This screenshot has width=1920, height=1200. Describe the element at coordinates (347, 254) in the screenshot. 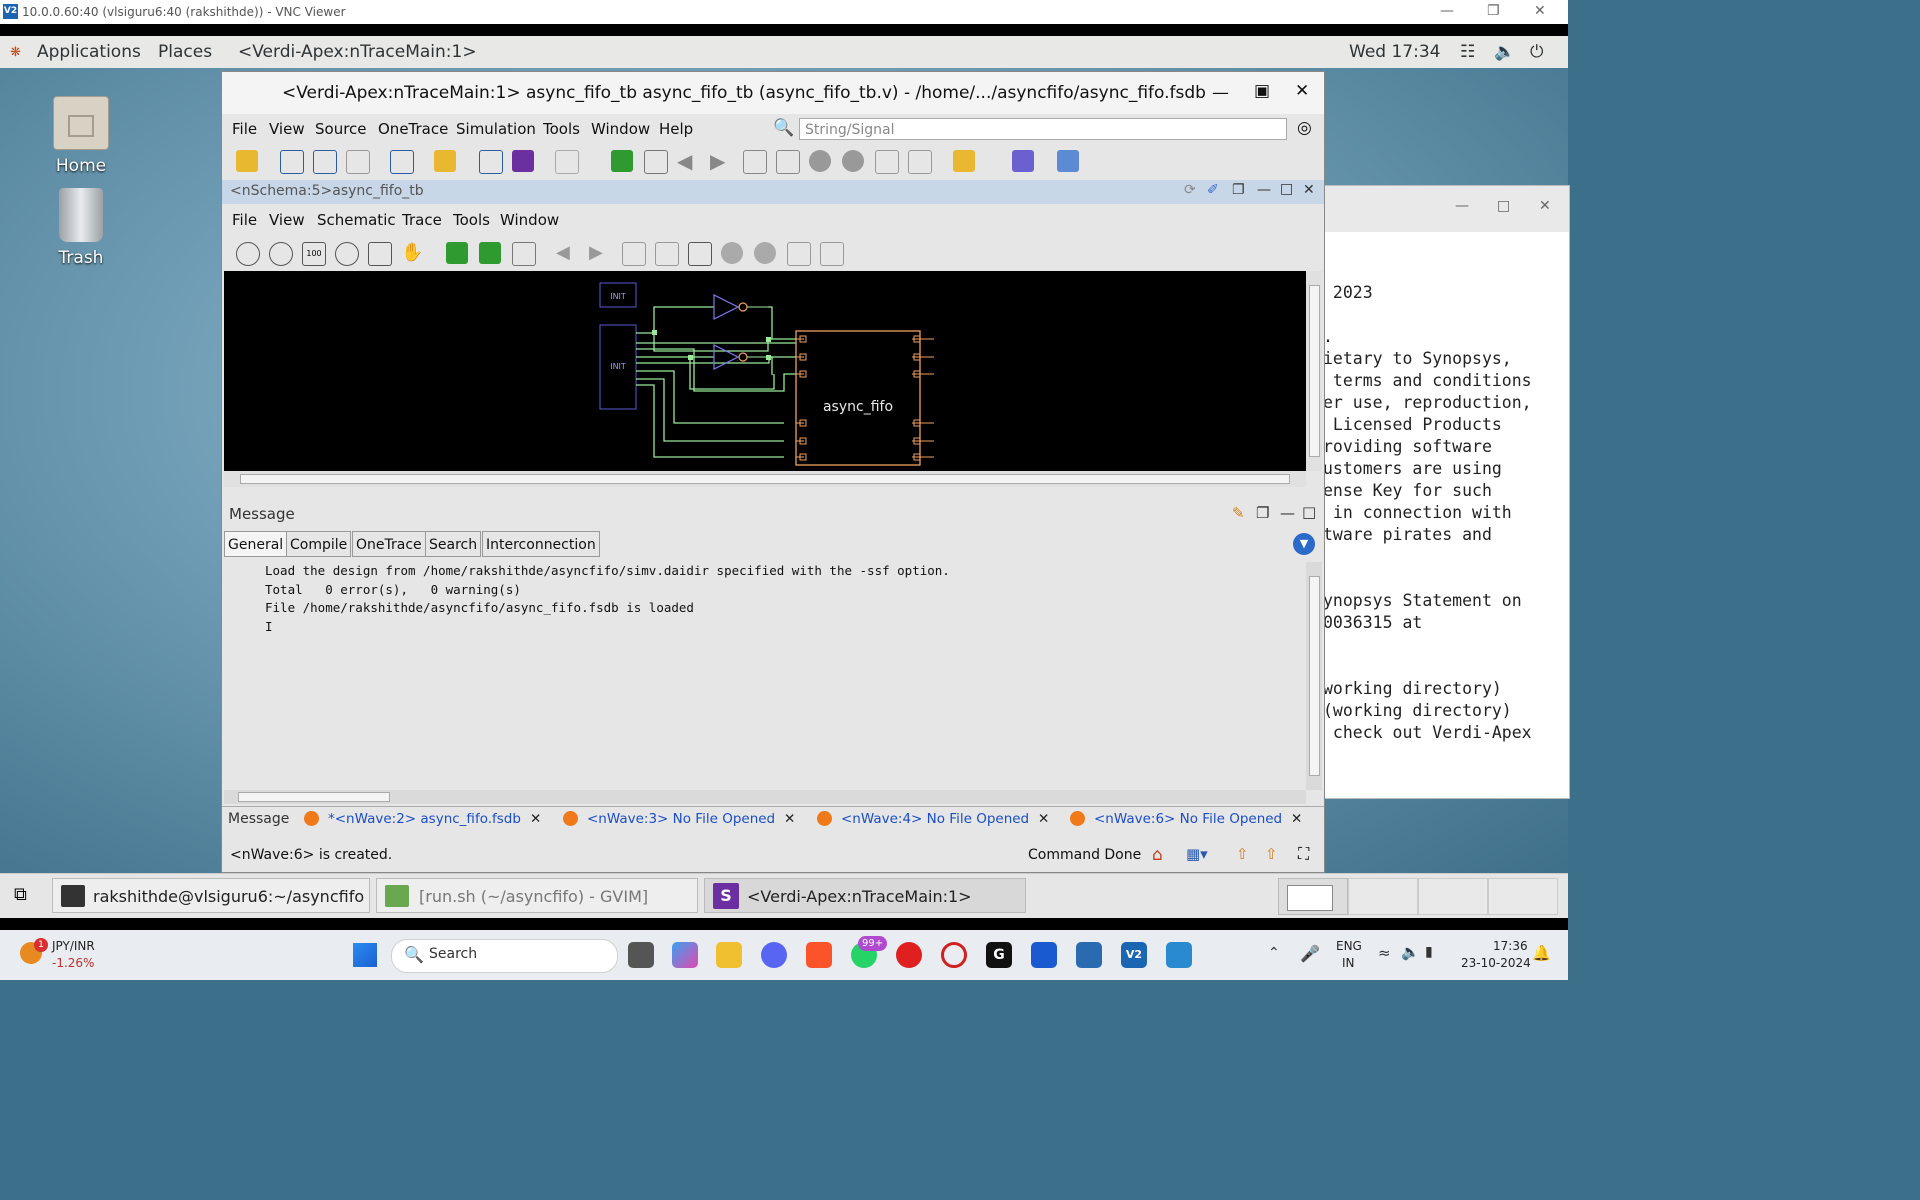

I see `zoom-fit-icon` at that location.